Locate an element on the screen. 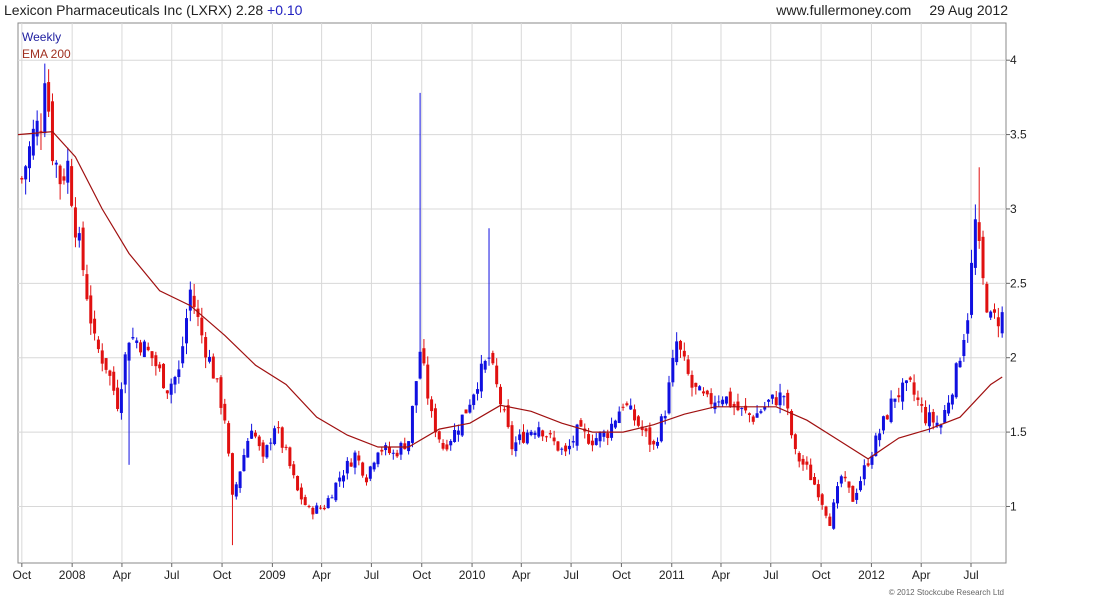 Image resolution: width=1100 pixels, height=600 pixels. y-tick-label: 2.5 is located at coordinates (1018, 283).